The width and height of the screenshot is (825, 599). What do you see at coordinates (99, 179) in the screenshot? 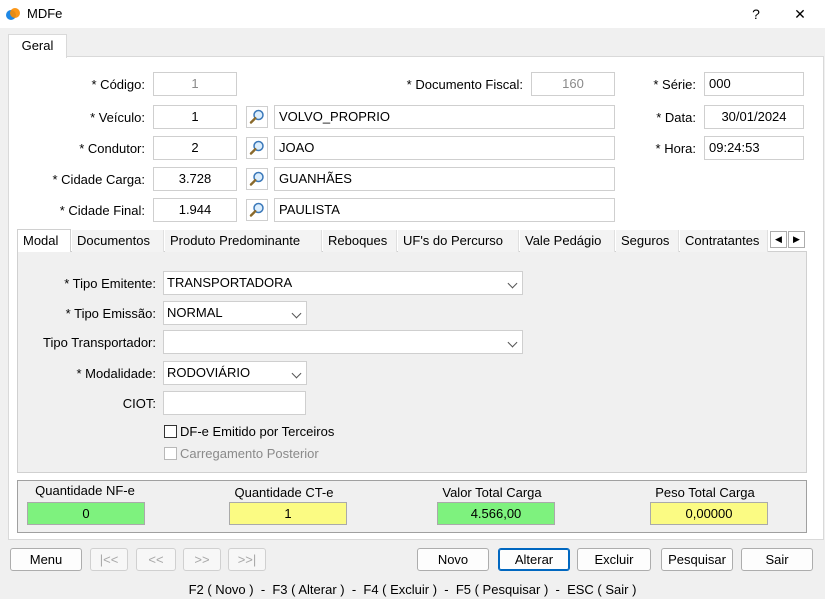
I see `cidade-carga-label: * Cidade Carga:` at bounding box center [99, 179].